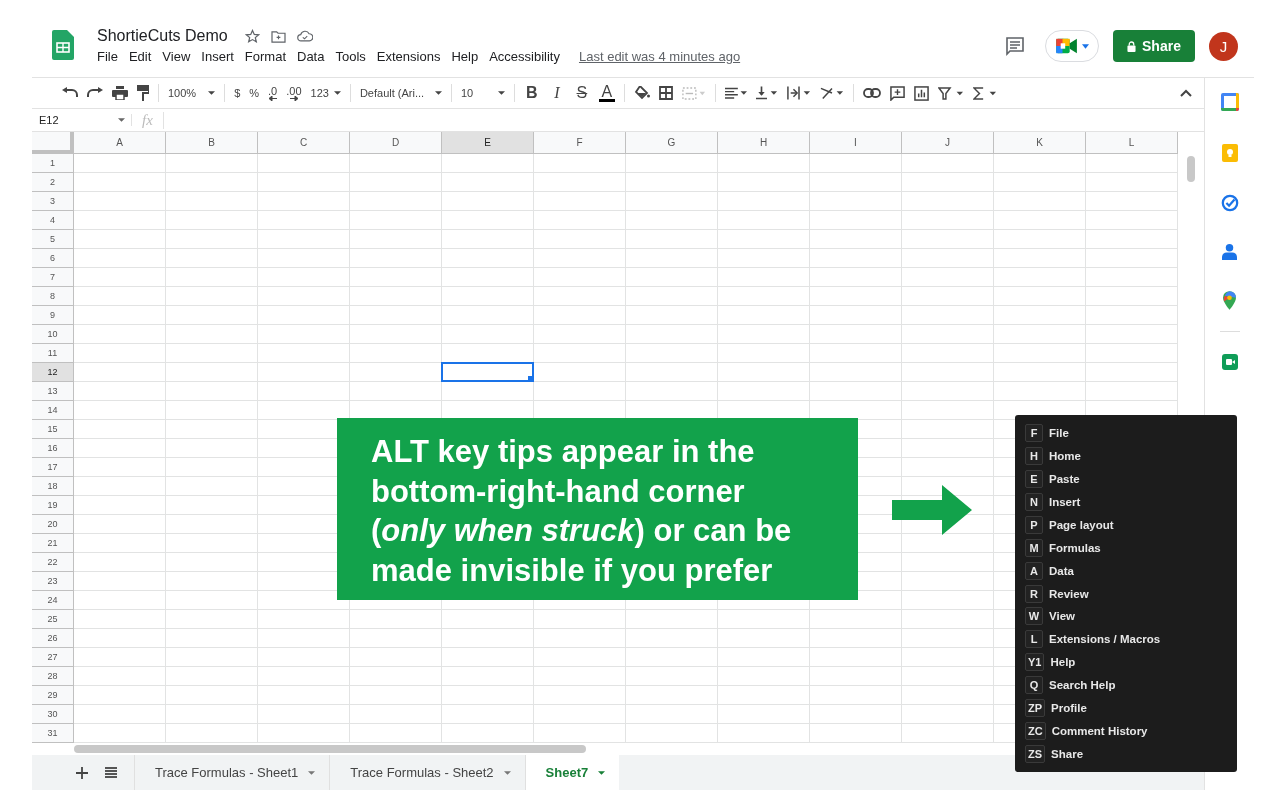 The image size is (1280, 800). What do you see at coordinates (488, 143) in the screenshot?
I see `column-header: E` at bounding box center [488, 143].